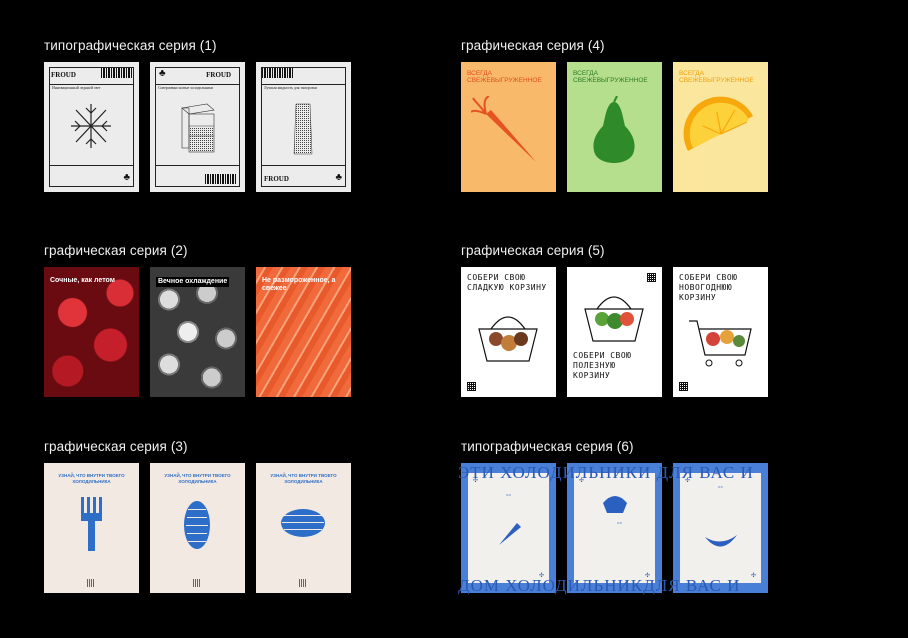 This screenshot has height=638, width=908. Describe the element at coordinates (116, 446) in the screenshot. I see `series-title: графическая серия (3)` at that location.